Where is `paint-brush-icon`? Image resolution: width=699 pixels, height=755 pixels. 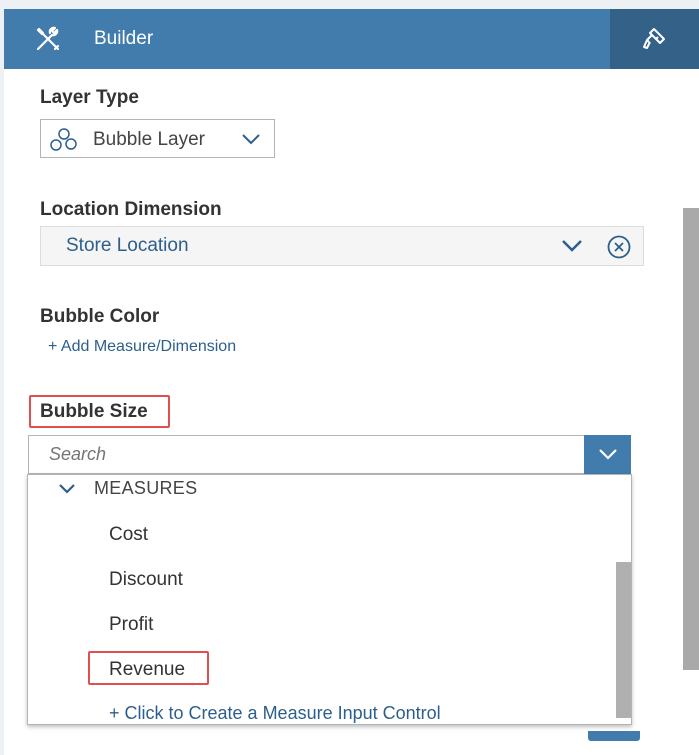
paint-brush-icon is located at coordinates (654, 38).